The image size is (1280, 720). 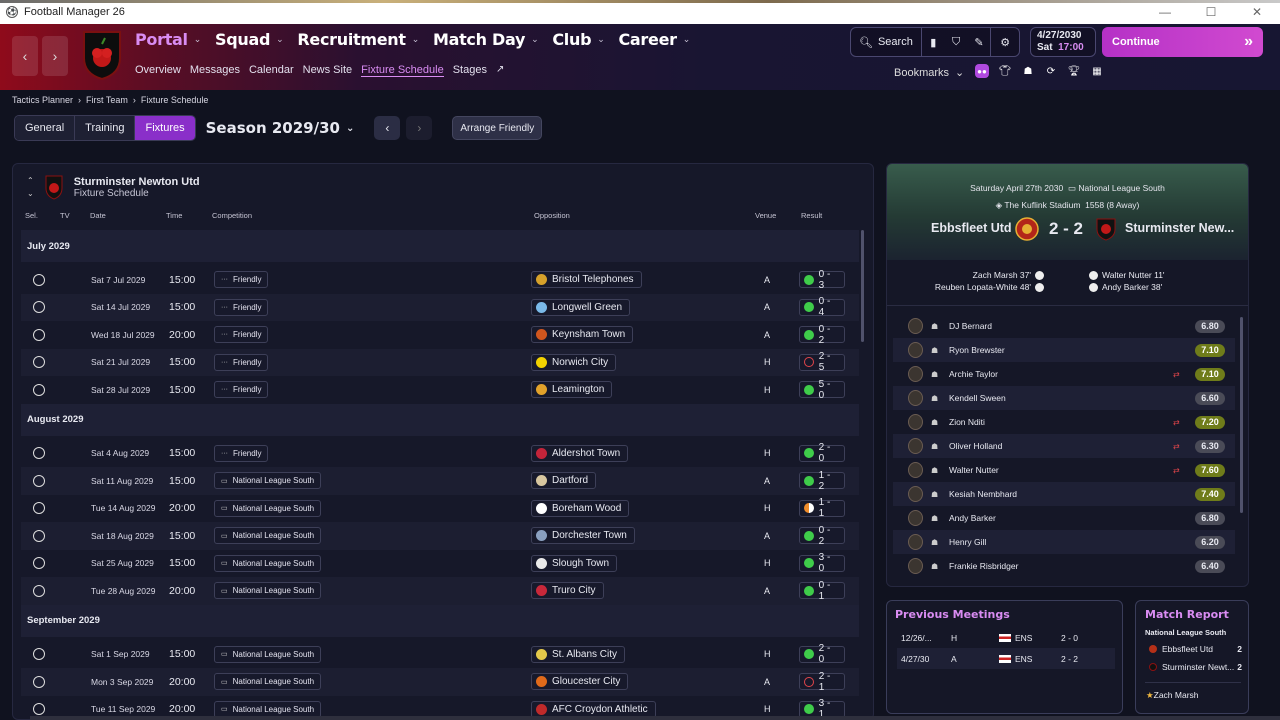 I want to click on result-badge: 1 - 1, so click(x=822, y=508).